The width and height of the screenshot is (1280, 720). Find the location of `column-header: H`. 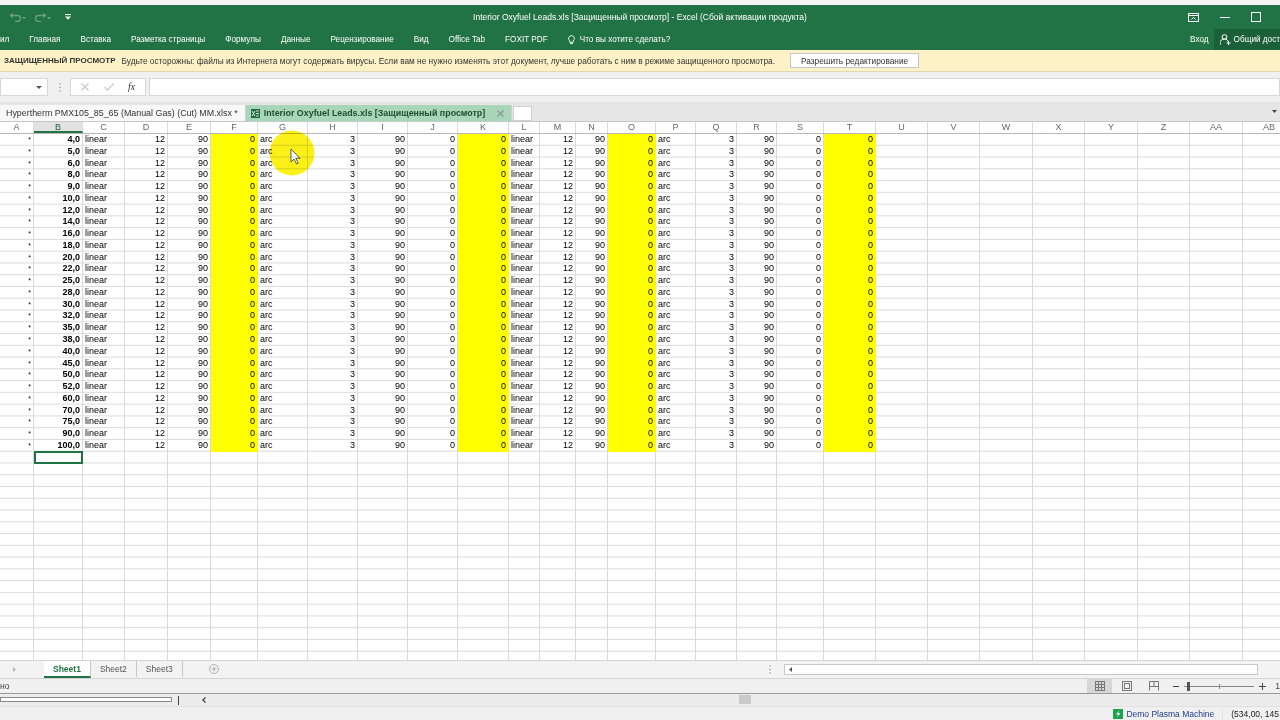

column-header: H is located at coordinates (333, 127).